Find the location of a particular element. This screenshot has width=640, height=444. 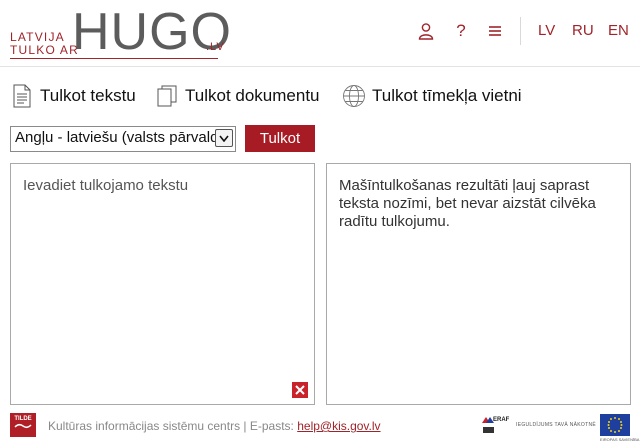

language-pair-value: Angļu - latviešu (valsts pārvalde) is located at coordinates (123, 137).